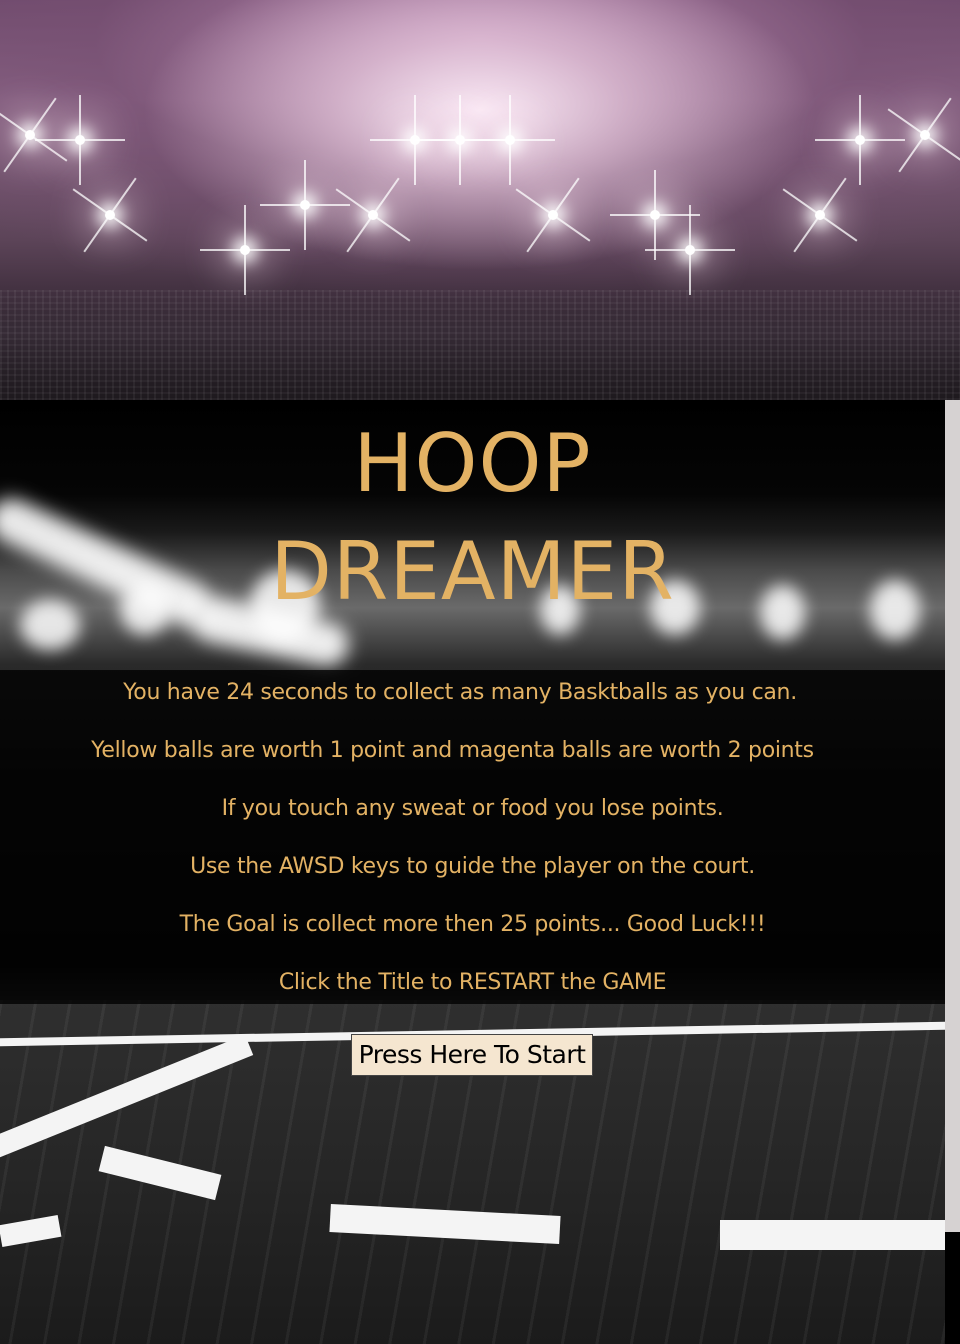  Describe the element at coordinates (472, 982) in the screenshot. I see `instruction-line: Click the Title to RESTART the GAME` at that location.